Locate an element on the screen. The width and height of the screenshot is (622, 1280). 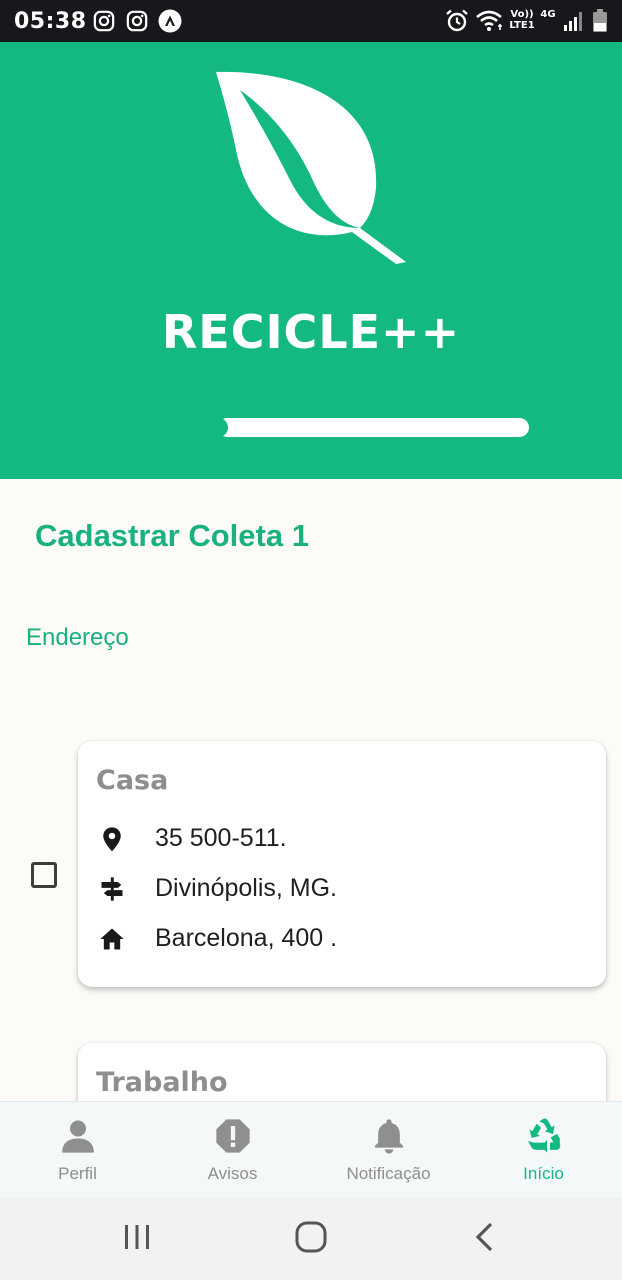
nav-label: Perfil is located at coordinates (77, 1173).